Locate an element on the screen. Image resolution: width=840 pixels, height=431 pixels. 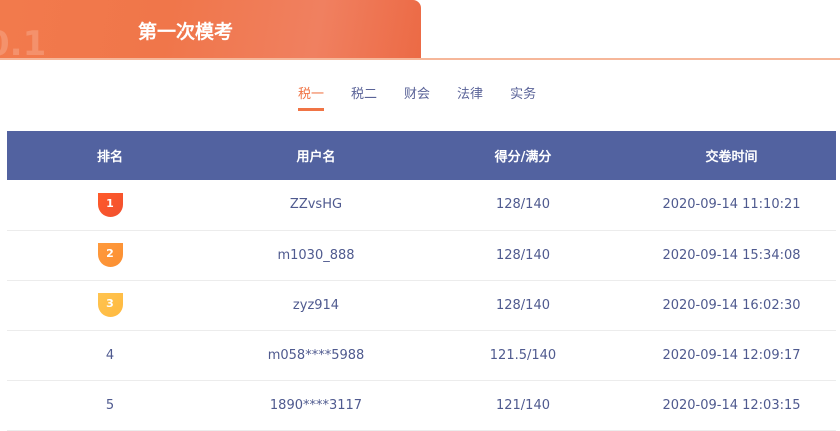
header-rank: 排名 is located at coordinates (110, 155).